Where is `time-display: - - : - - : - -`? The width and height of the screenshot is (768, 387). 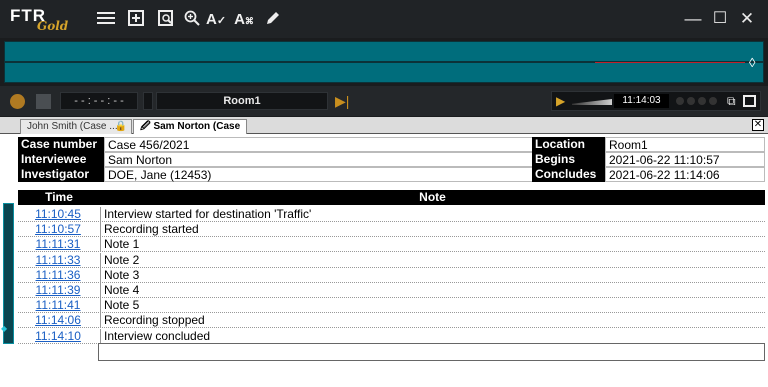 time-display: - - : - - : - - is located at coordinates (99, 101).